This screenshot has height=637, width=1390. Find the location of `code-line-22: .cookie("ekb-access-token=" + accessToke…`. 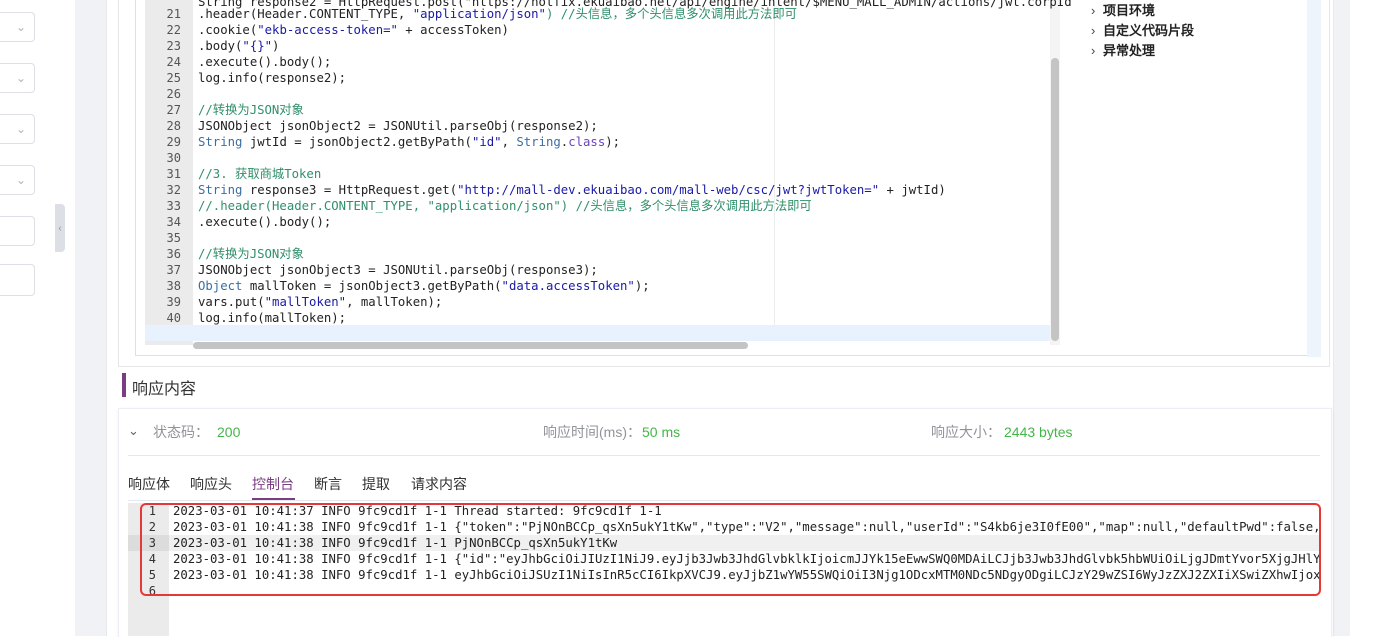

code-line-22: .cookie("ekb-access-token=" + accessToke… is located at coordinates (353, 30).